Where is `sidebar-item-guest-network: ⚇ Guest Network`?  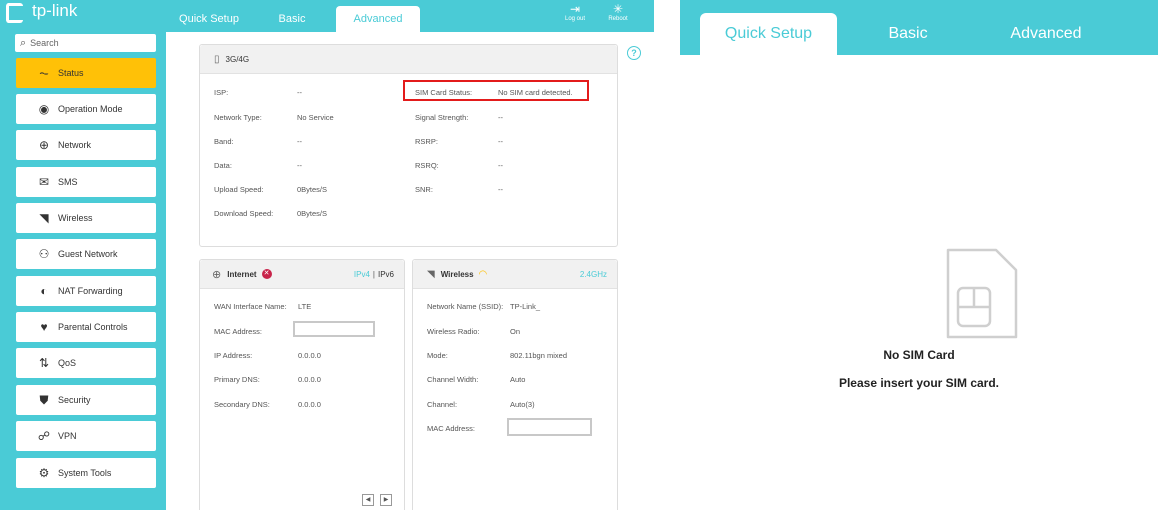
sidebar-item-guest-network: ⚇ Guest Network is located at coordinates (86, 254).